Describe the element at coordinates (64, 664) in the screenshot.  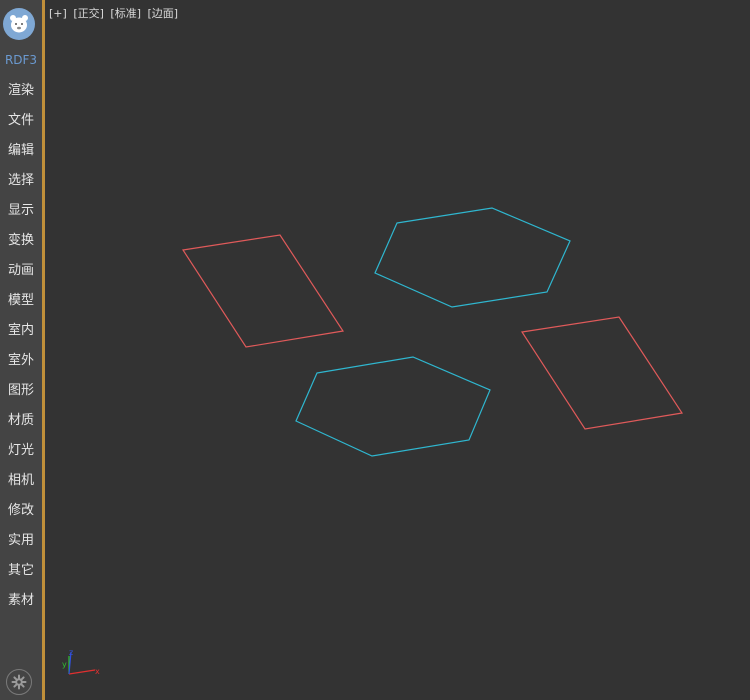
I see `axis-y-label: y` at that location.